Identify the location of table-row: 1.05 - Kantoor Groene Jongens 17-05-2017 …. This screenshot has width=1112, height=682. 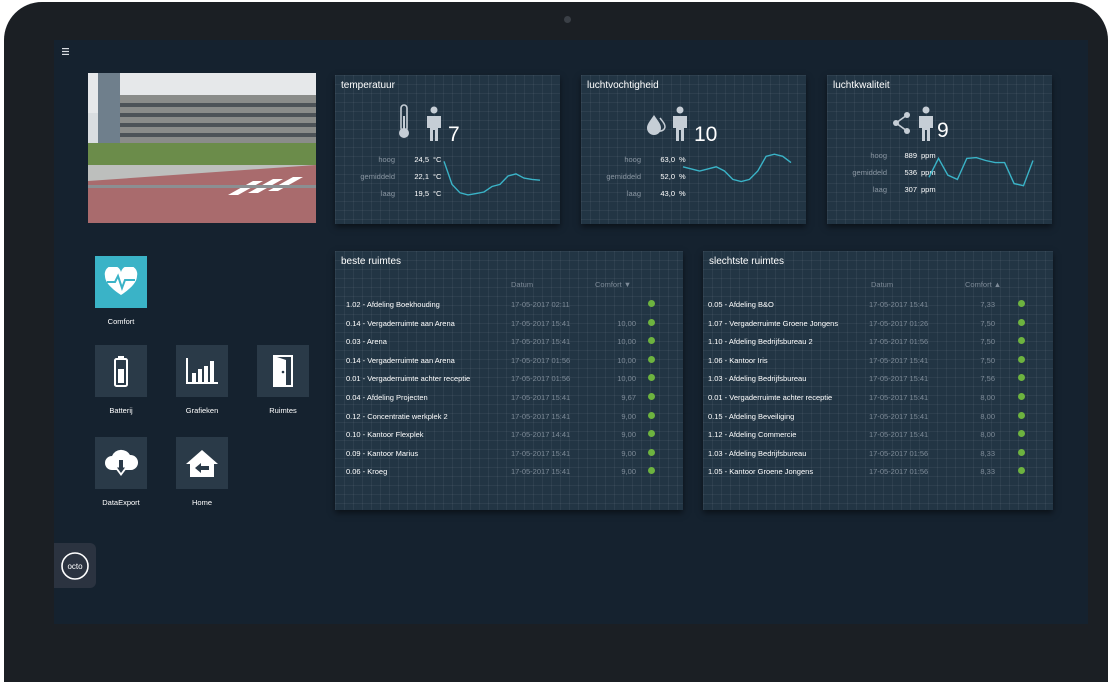
(868, 476).